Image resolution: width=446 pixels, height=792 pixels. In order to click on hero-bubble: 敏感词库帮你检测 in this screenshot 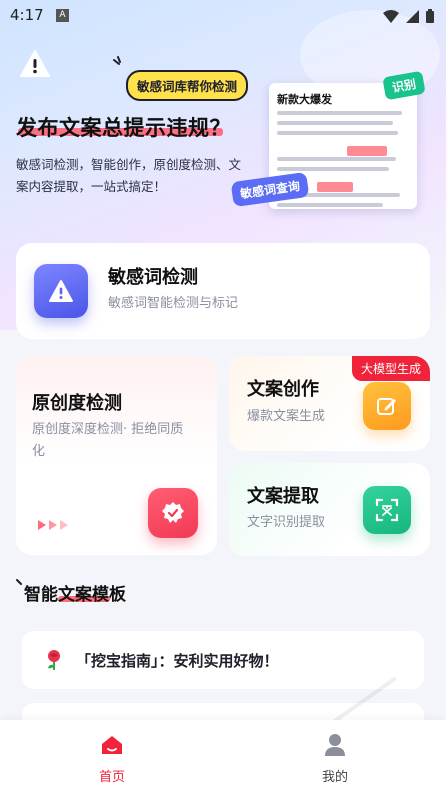, I will do `click(187, 85)`.